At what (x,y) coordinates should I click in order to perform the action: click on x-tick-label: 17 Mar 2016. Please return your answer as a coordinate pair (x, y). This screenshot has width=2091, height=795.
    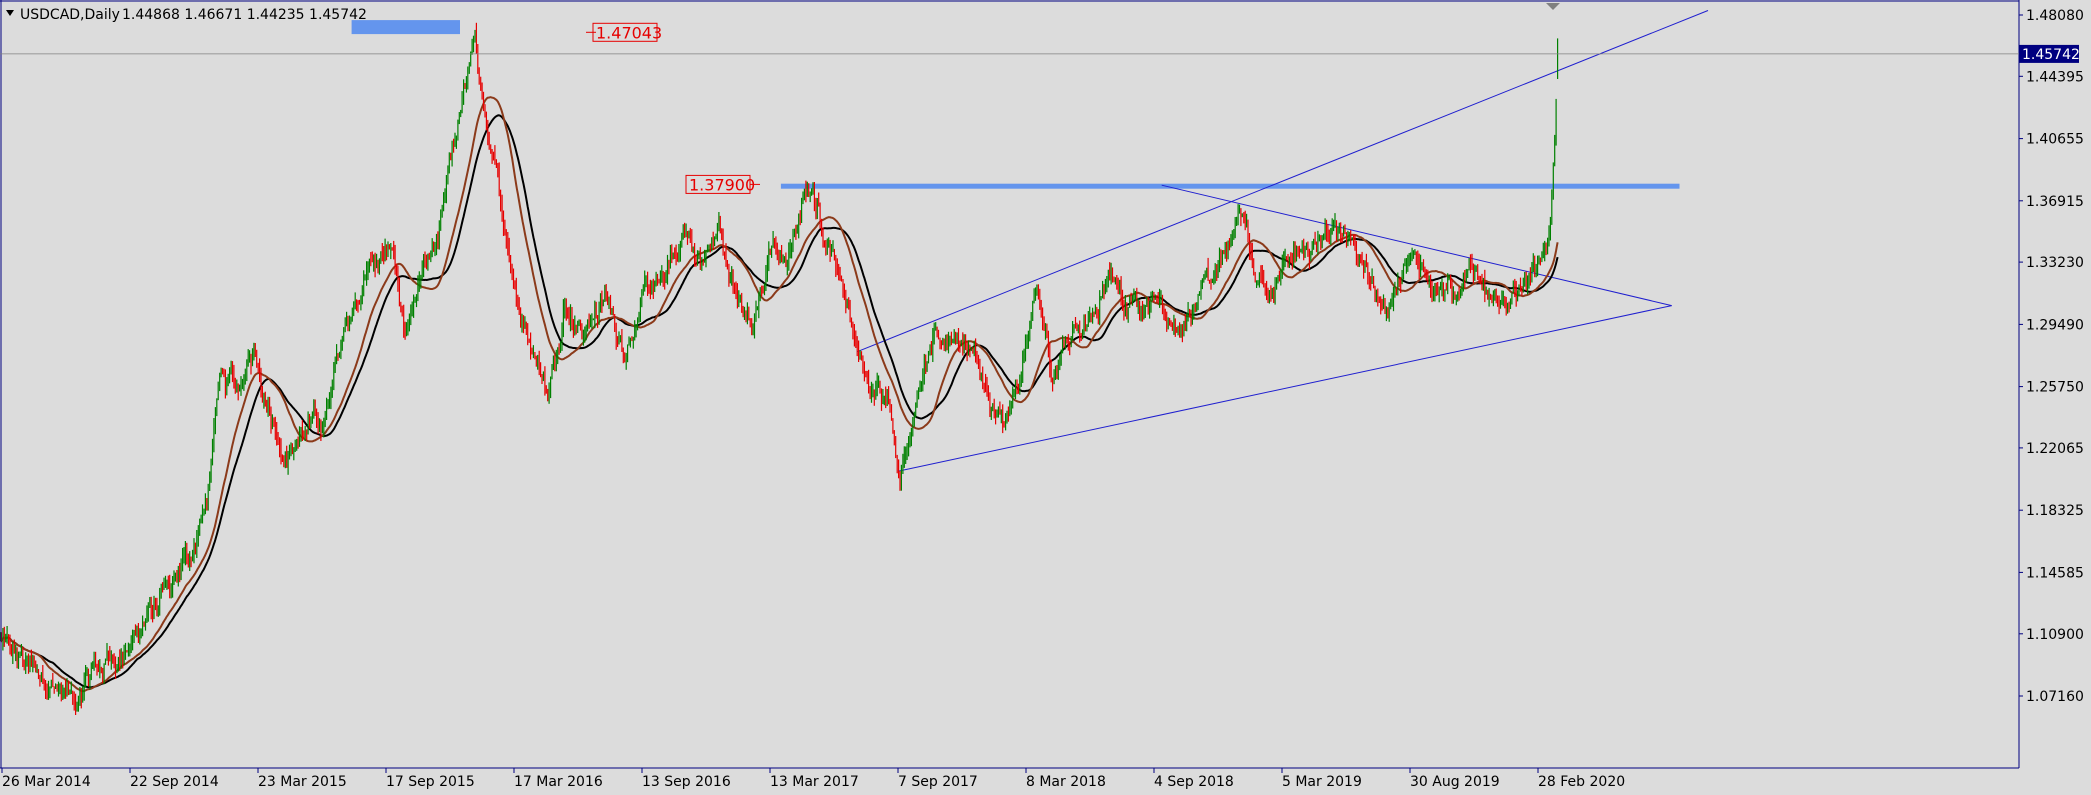
    Looking at the image, I should click on (558, 782).